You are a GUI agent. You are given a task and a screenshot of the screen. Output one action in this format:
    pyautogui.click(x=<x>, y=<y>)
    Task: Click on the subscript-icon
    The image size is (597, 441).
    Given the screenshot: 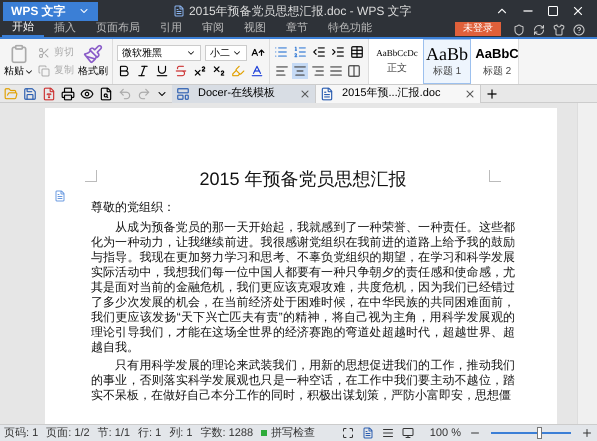 What is the action you would take?
    pyautogui.click(x=219, y=71)
    